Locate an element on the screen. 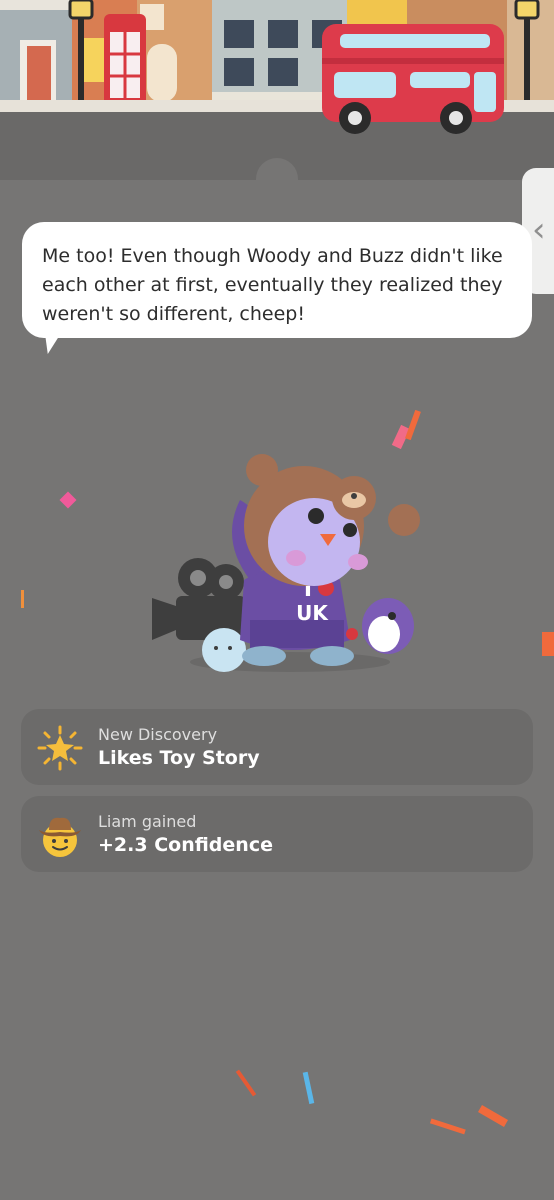  shirt-text-bottom: UK is located at coordinates (312, 613).